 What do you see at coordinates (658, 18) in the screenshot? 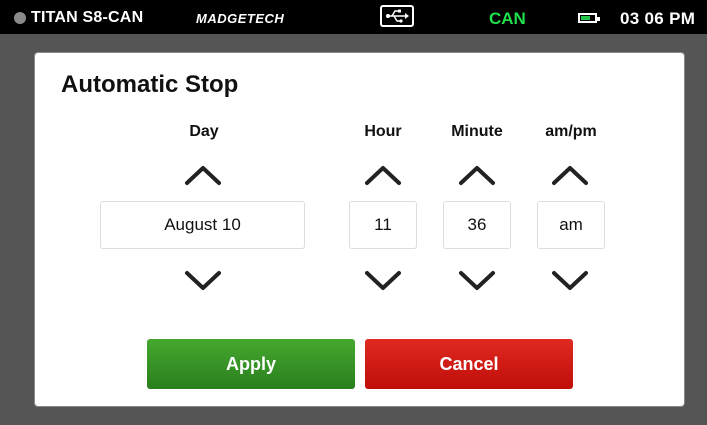
I see `clock: 03 06 PM` at bounding box center [658, 18].